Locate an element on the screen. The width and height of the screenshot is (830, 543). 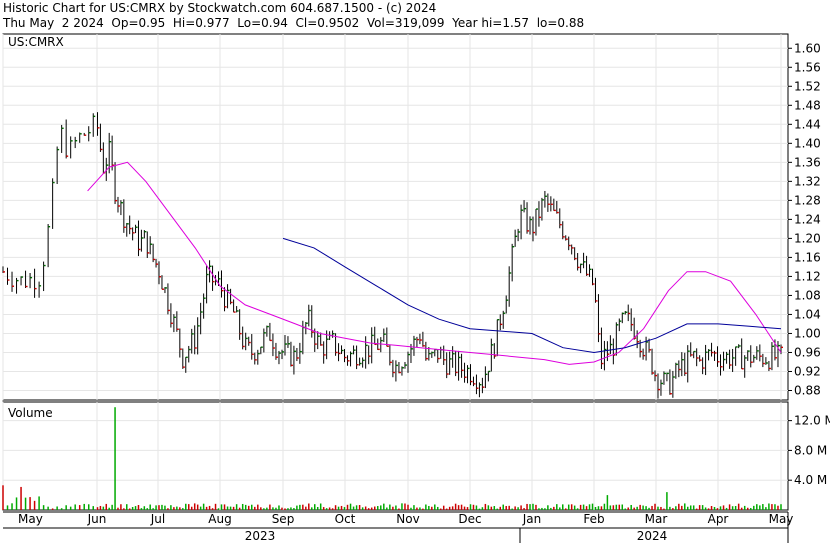
month-label: Nov is located at coordinates (407, 519).